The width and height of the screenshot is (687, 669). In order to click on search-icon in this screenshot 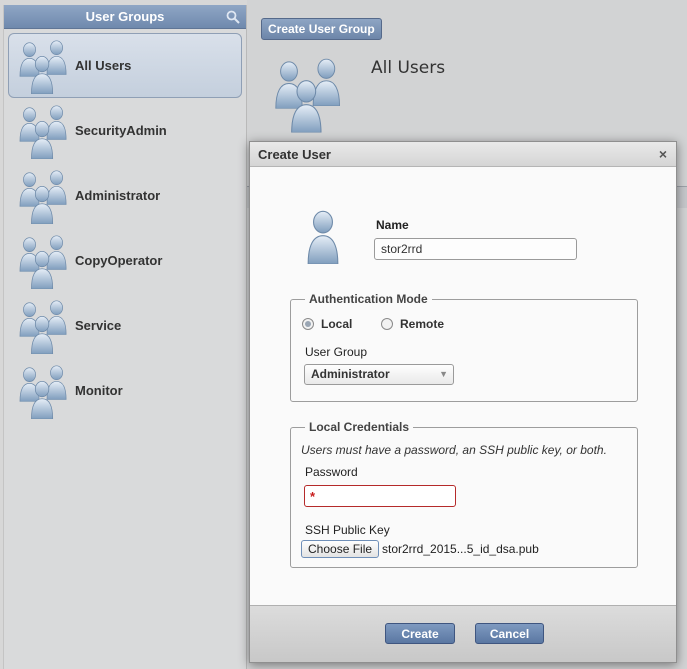, I will do `click(233, 17)`.